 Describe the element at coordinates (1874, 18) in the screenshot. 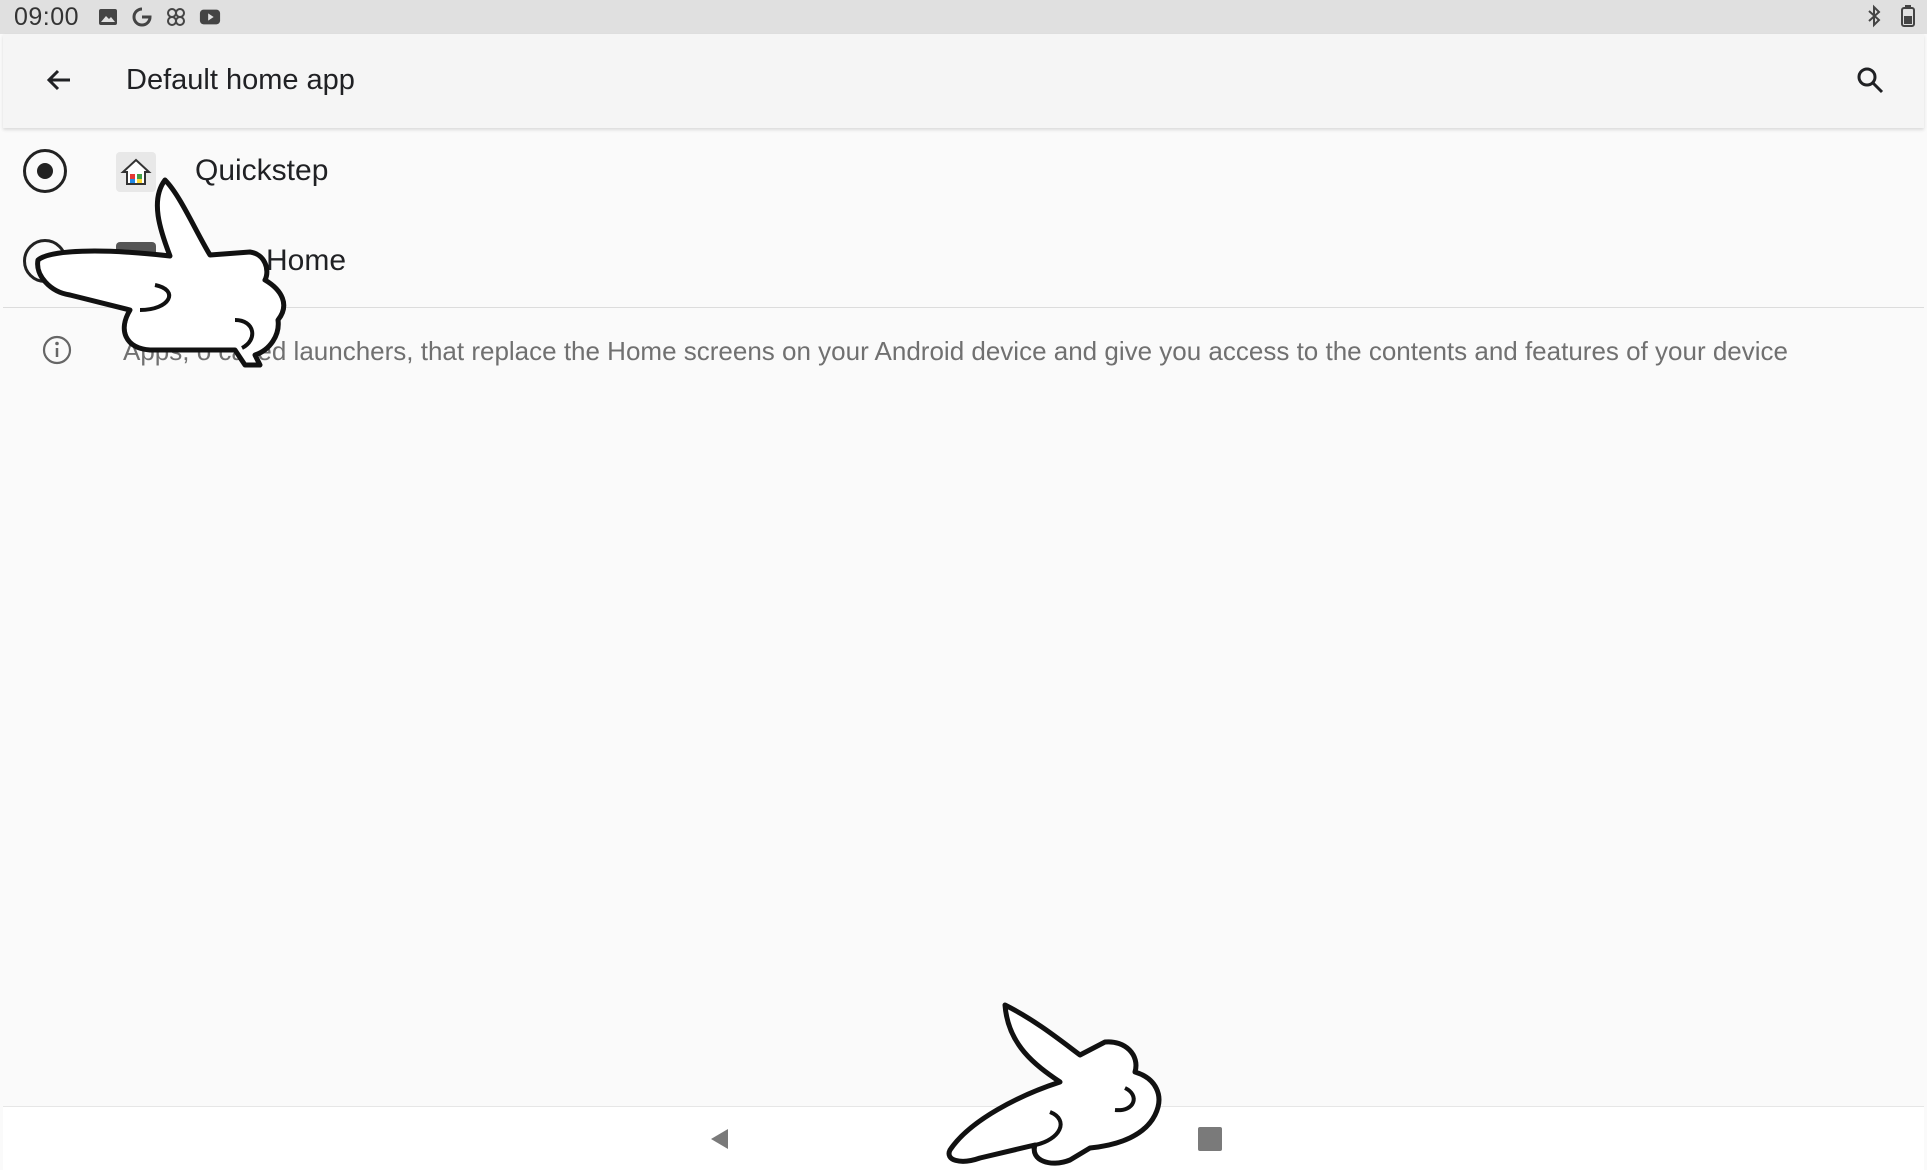

I see `bluetooth-icon` at that location.